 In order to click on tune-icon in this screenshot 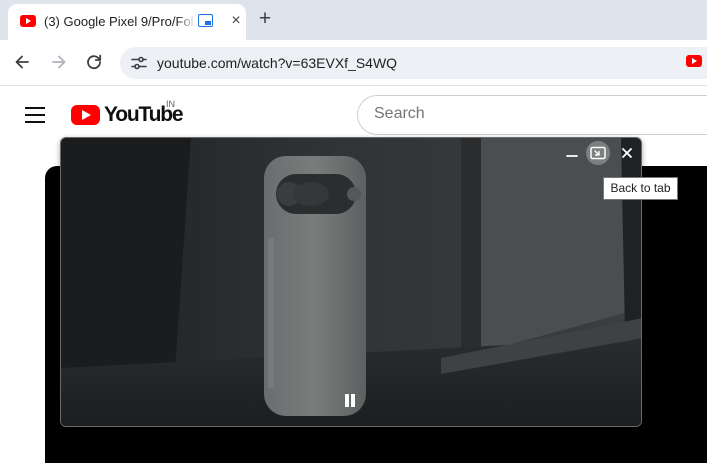, I will do `click(139, 63)`.